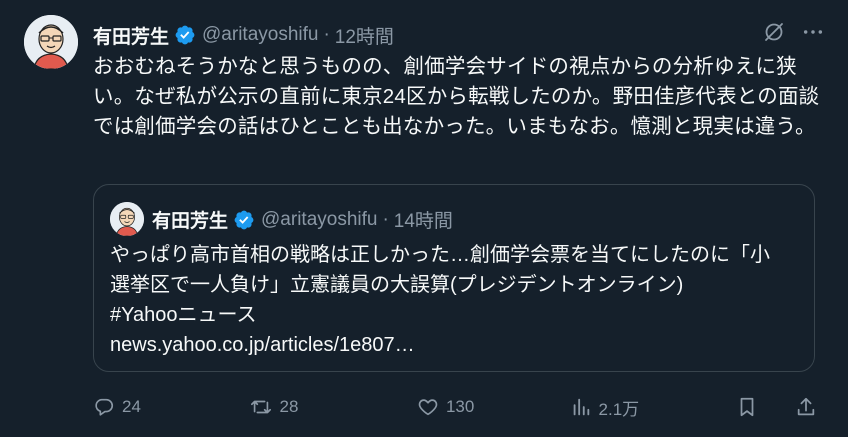 Image resolution: width=848 pixels, height=437 pixels. I want to click on reply-button: 24, so click(171, 407).